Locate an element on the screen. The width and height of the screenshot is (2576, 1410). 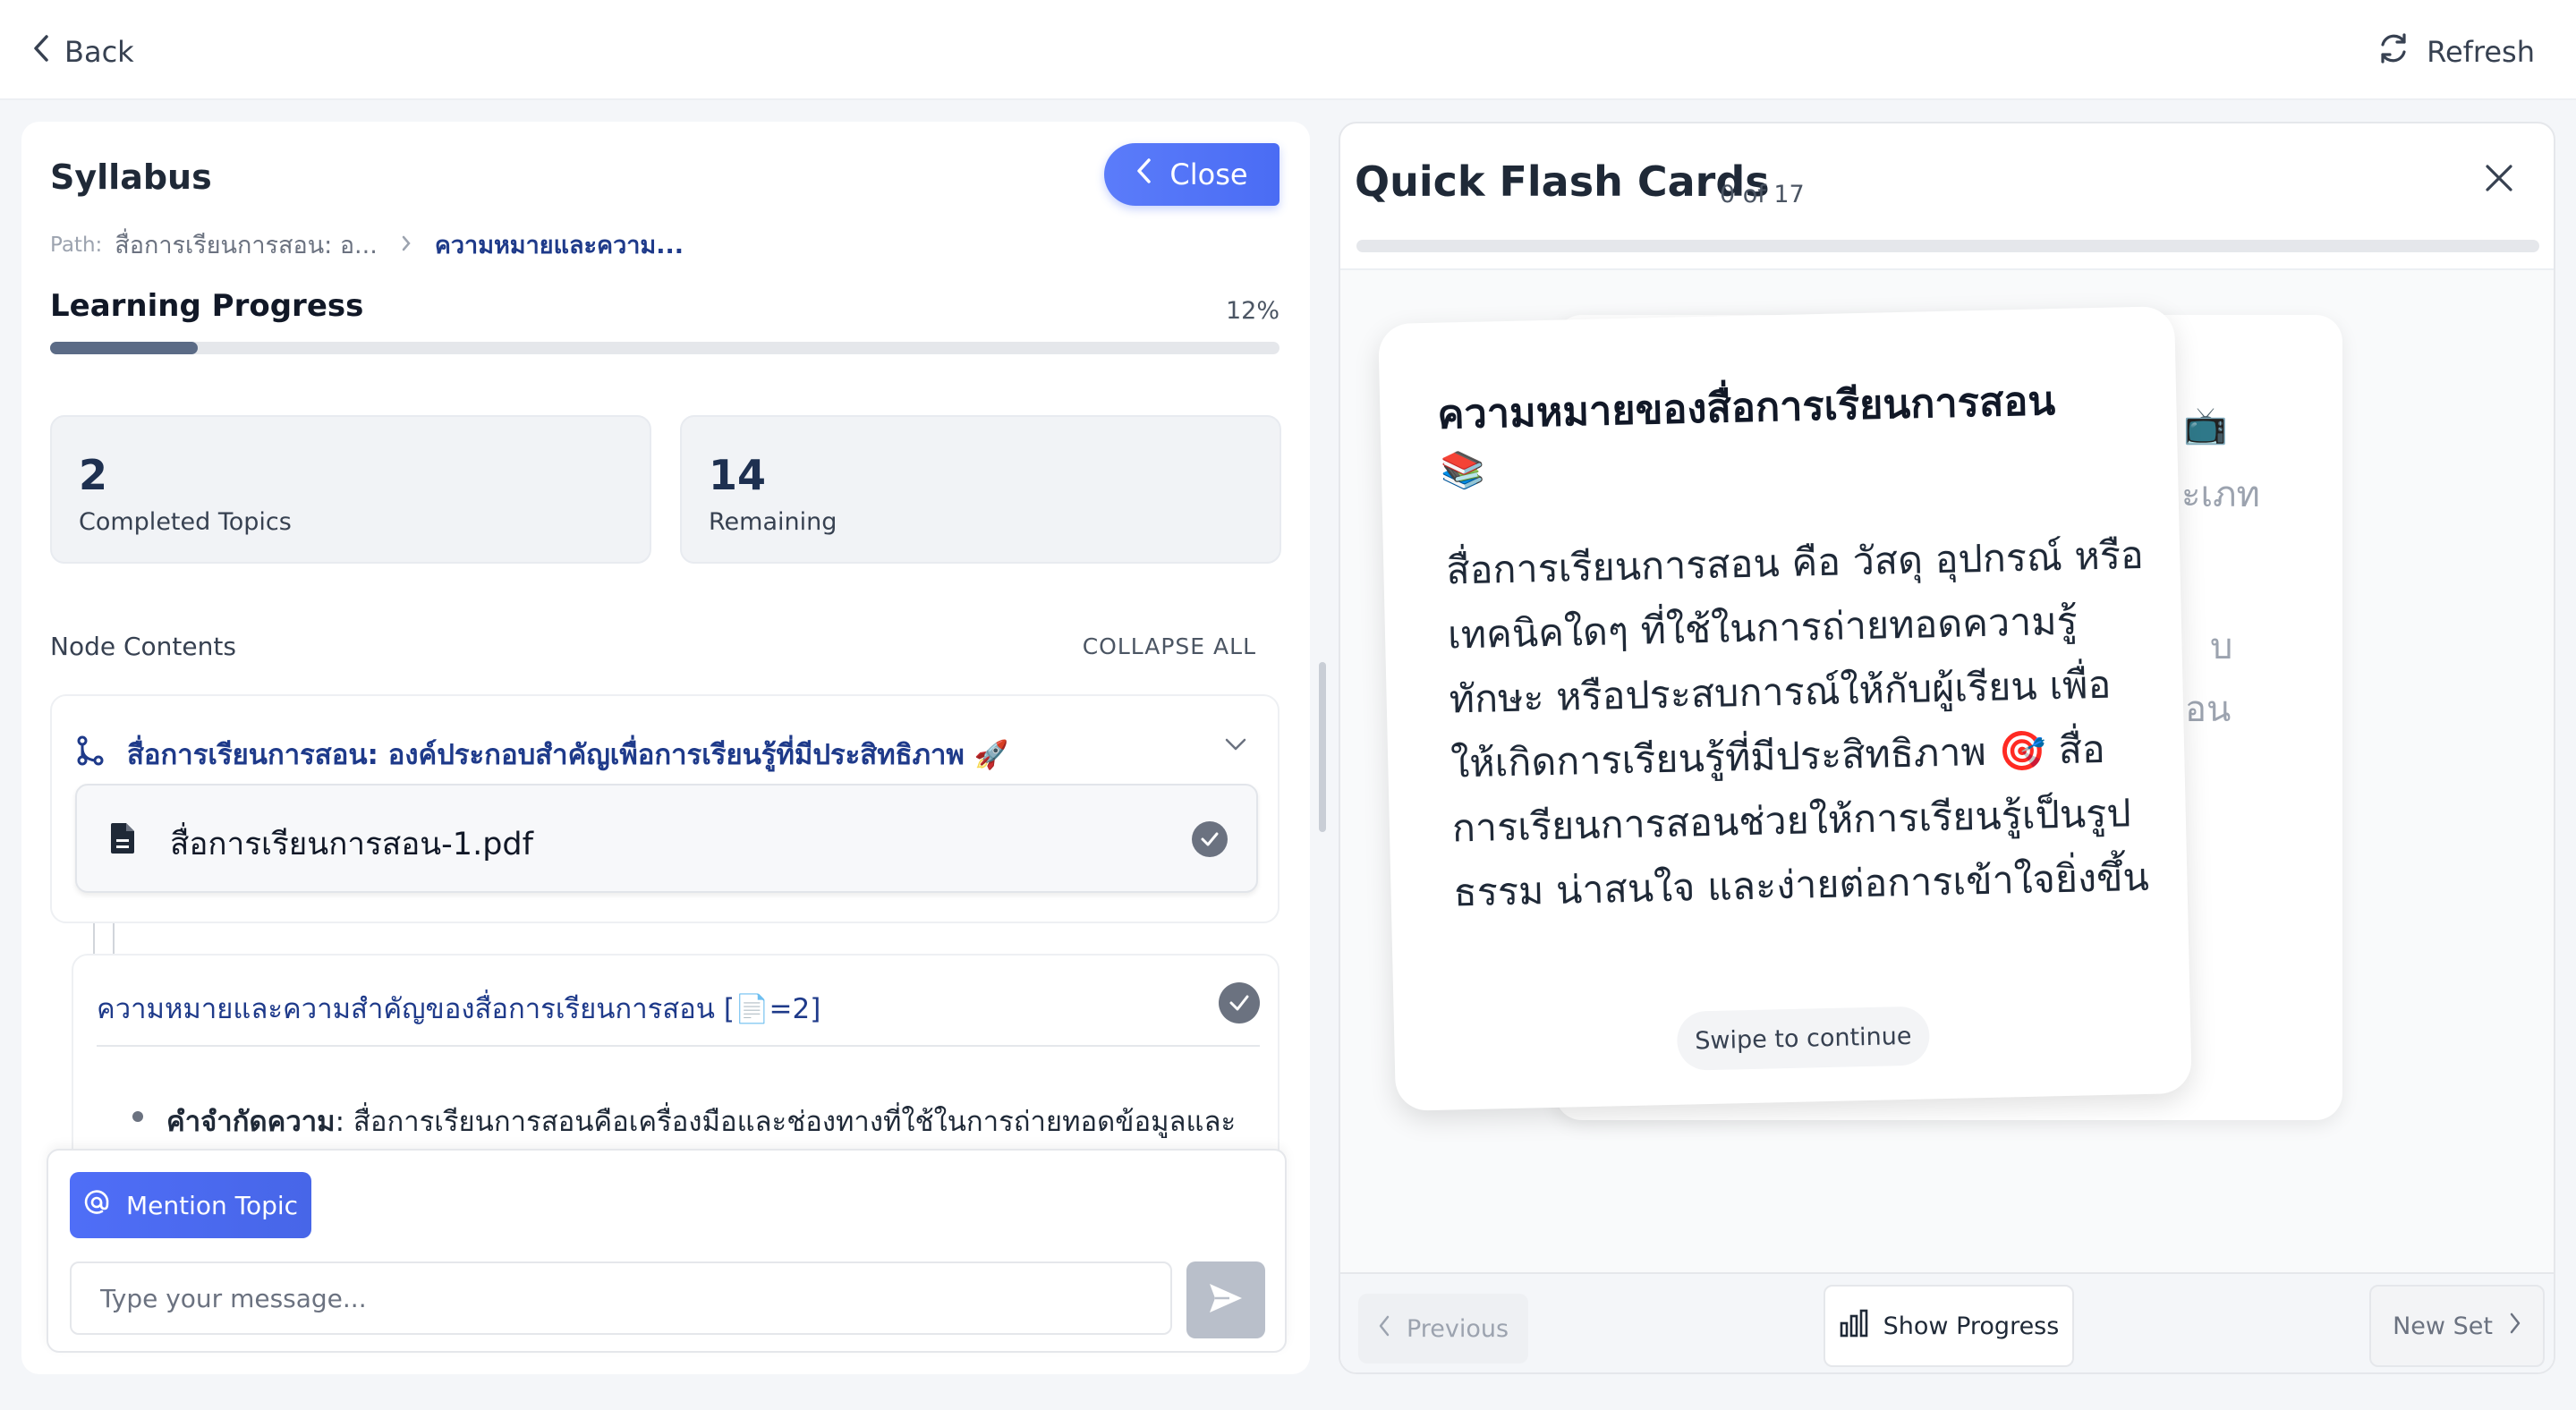
bar-chart-icon is located at coordinates (1854, 1327).